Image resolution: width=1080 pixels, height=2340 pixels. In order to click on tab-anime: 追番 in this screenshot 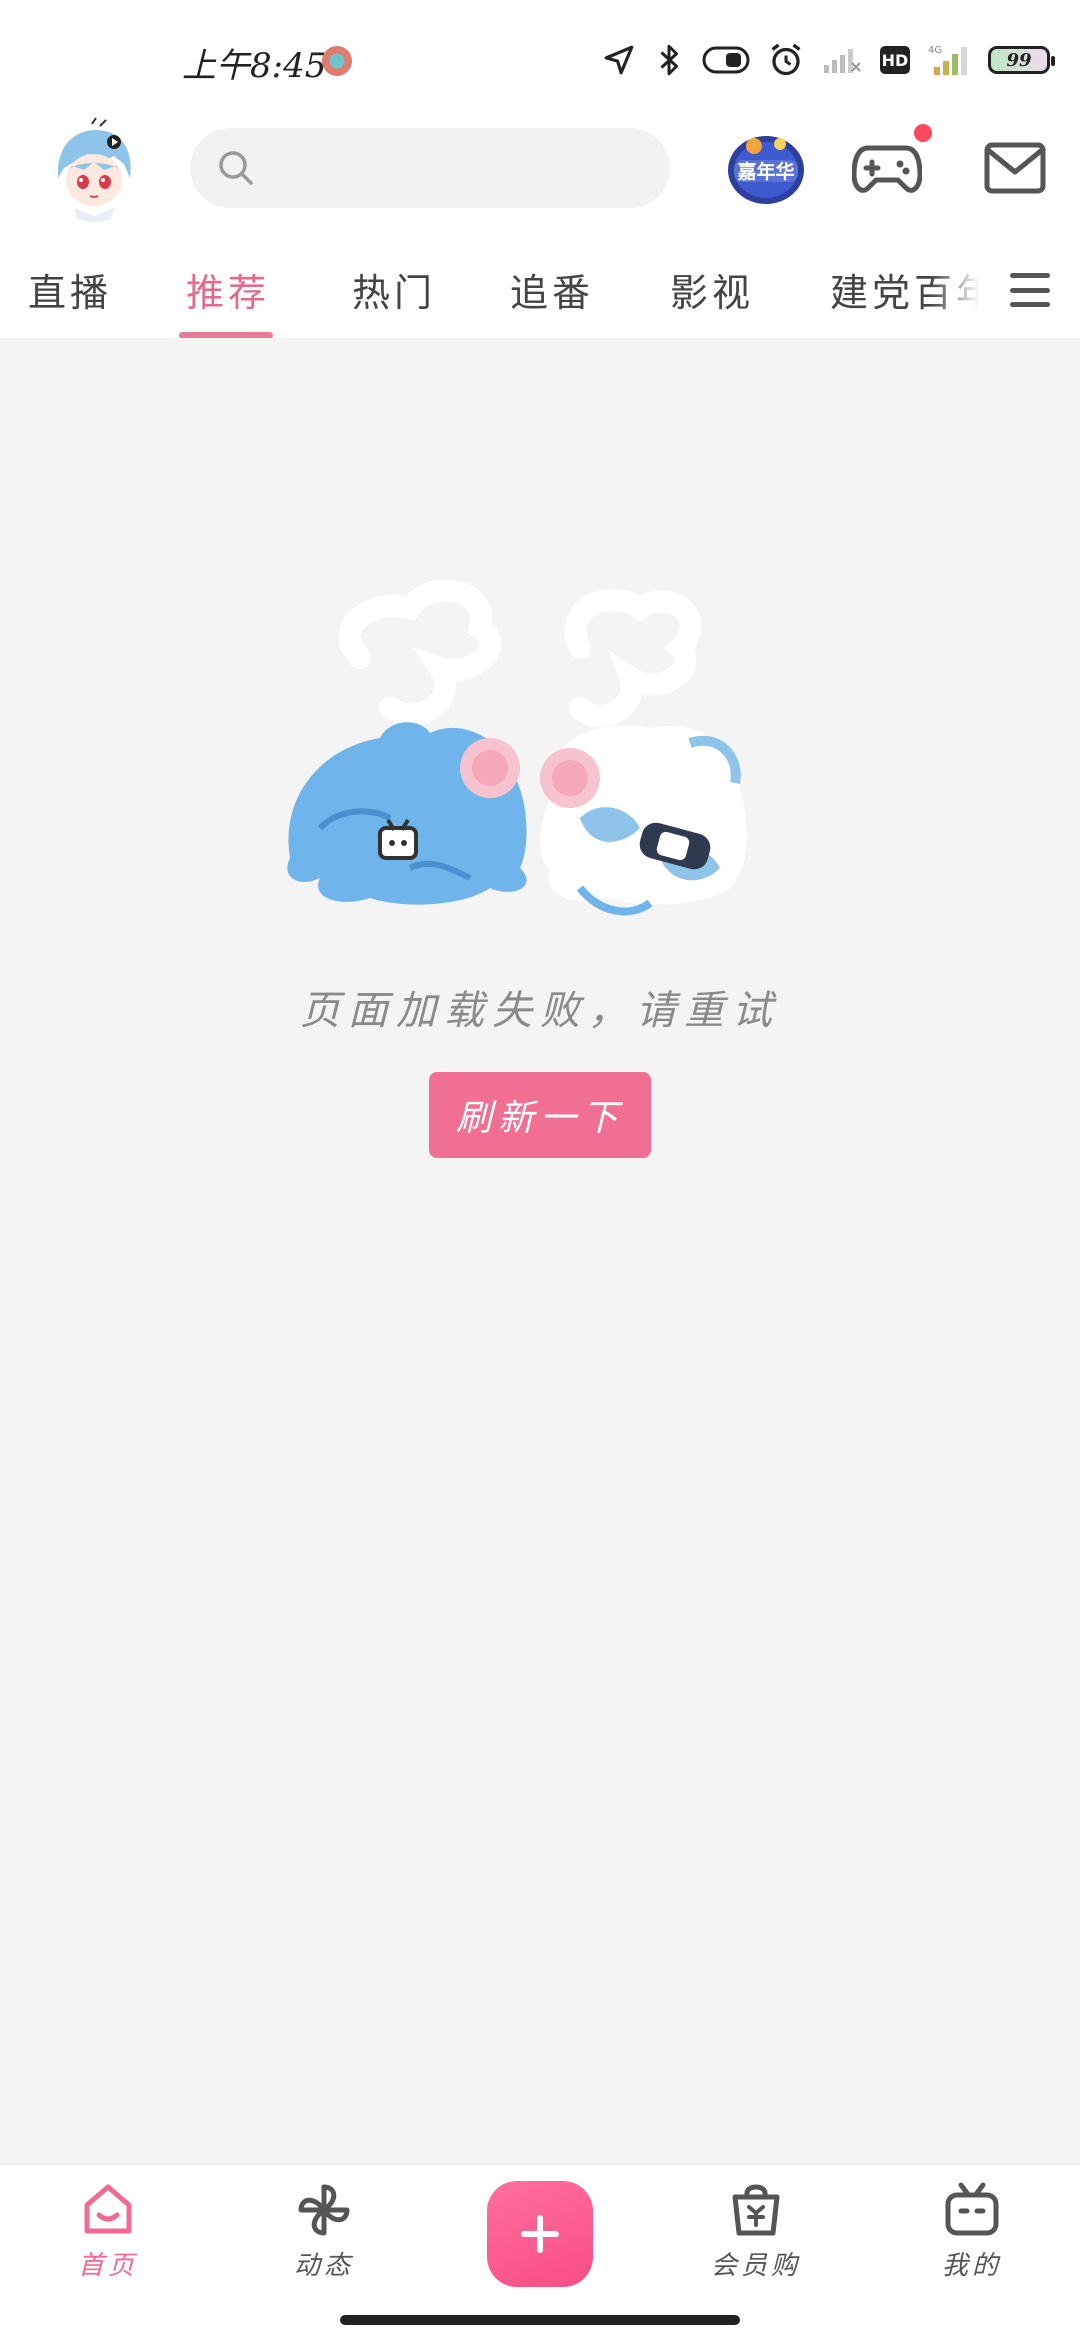, I will do `click(552, 290)`.